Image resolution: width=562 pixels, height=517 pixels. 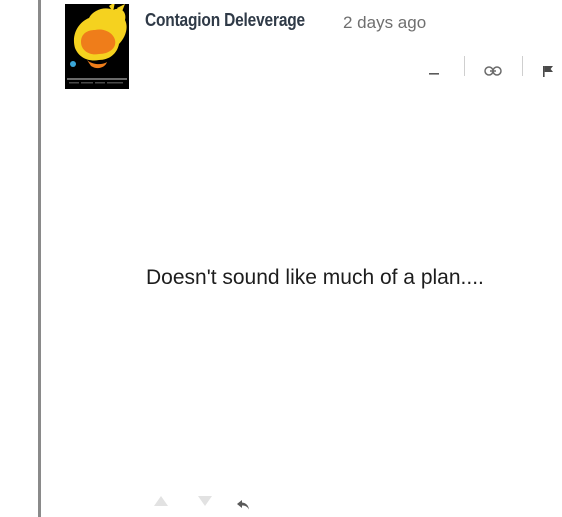 I want to click on thread-indent-rule, so click(x=39, y=258).